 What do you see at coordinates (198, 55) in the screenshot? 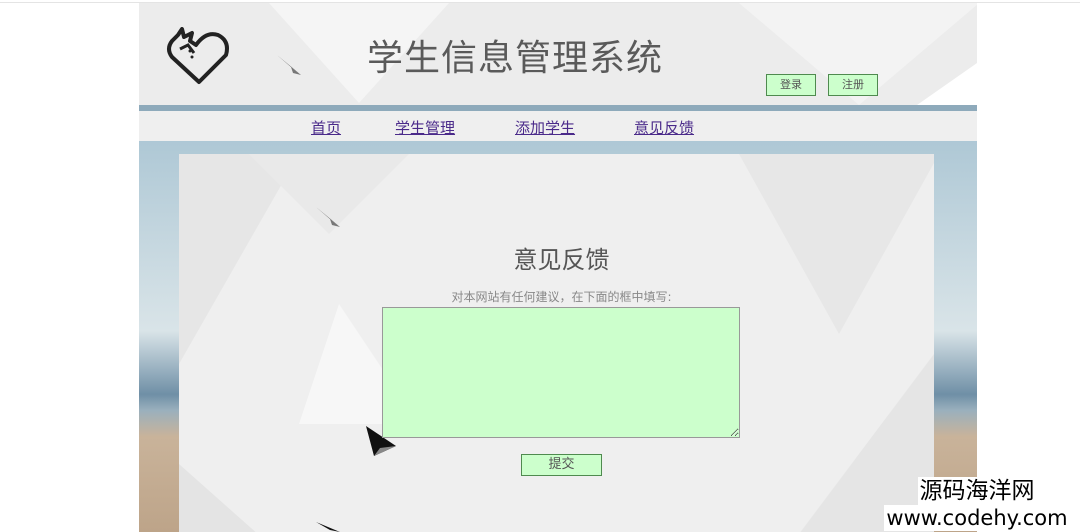
I see `cat-heart-logo-icon` at bounding box center [198, 55].